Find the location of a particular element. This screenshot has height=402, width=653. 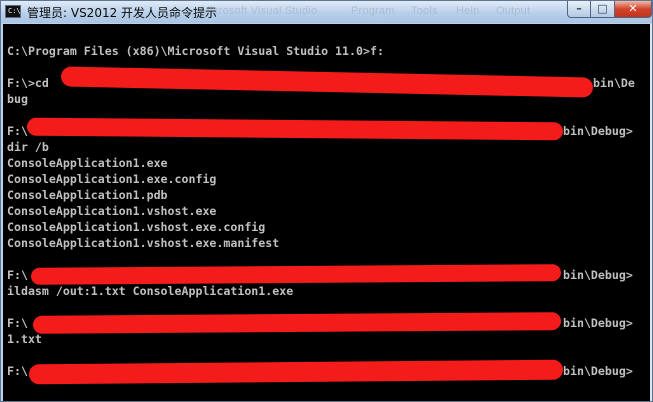

background-tab-text: Tools is located at coordinates (424, 11).